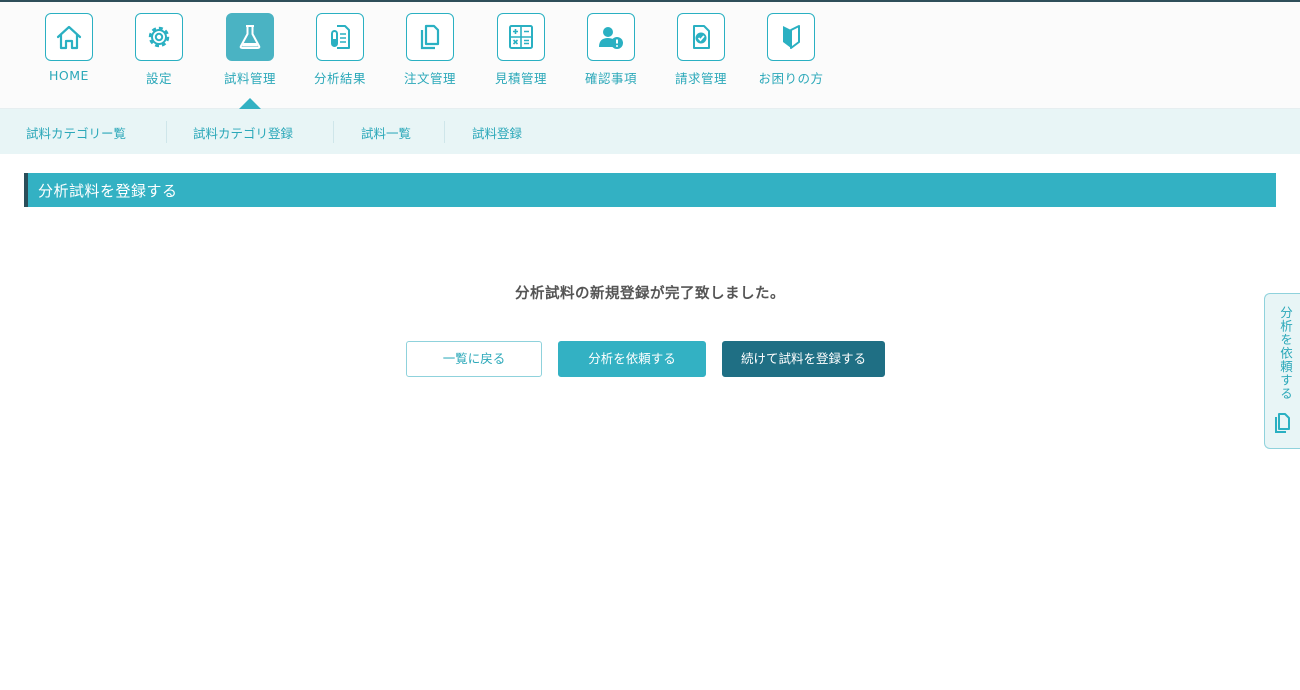 The image size is (1300, 690). What do you see at coordinates (791, 37) in the screenshot?
I see `beginner-mark-icon` at bounding box center [791, 37].